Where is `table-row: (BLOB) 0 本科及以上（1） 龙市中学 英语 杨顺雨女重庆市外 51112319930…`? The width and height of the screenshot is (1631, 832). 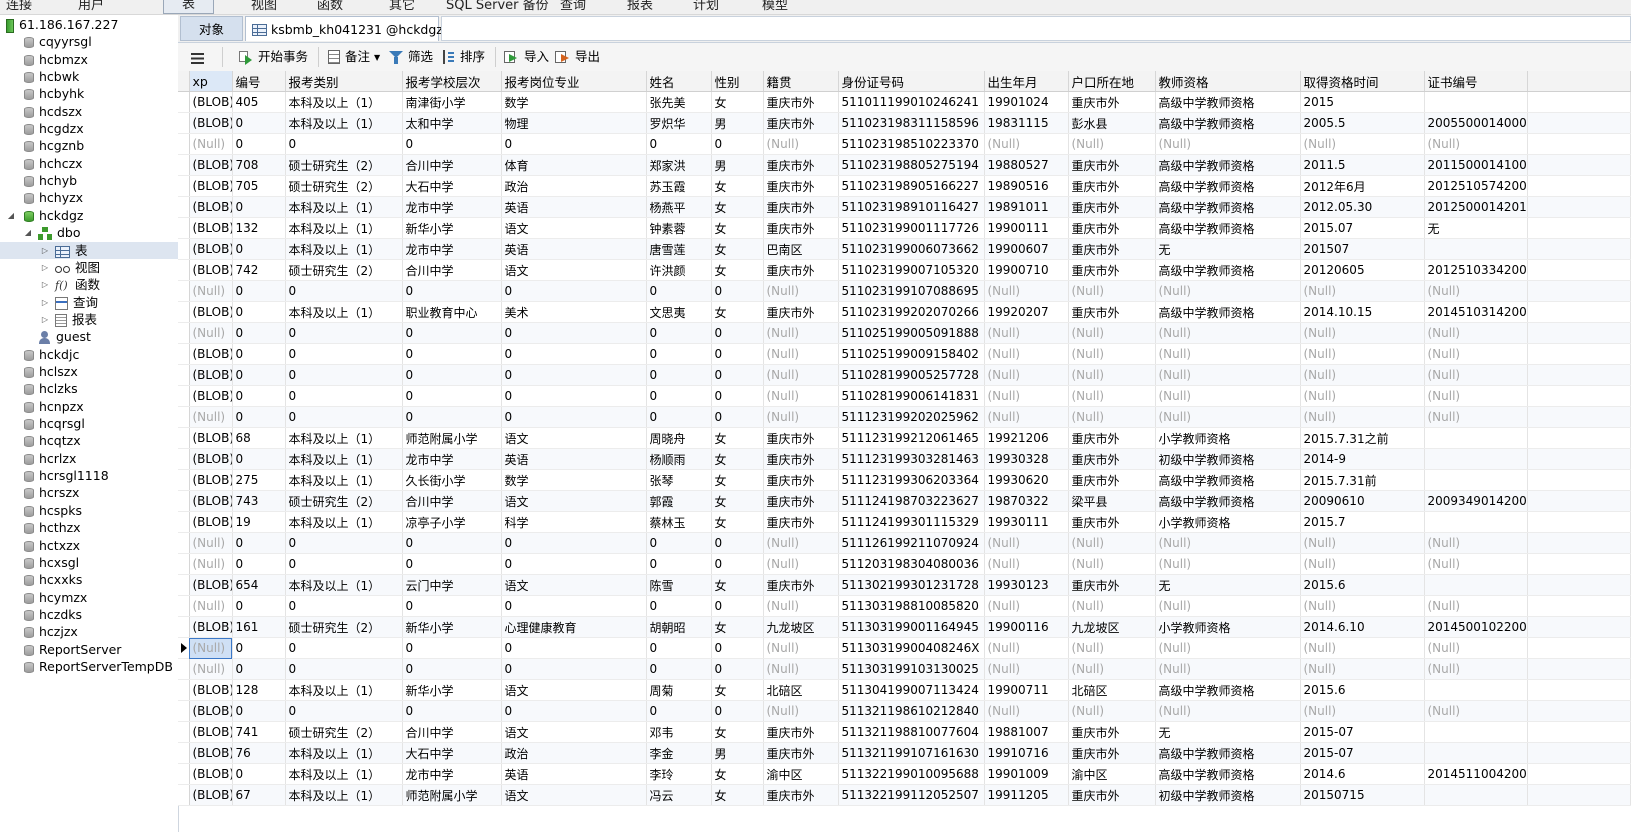 table-row: (BLOB) 0 本科及以上（1） 龙市中学 英语 杨顺雨女重庆市外 51112319930… is located at coordinates (904, 459).